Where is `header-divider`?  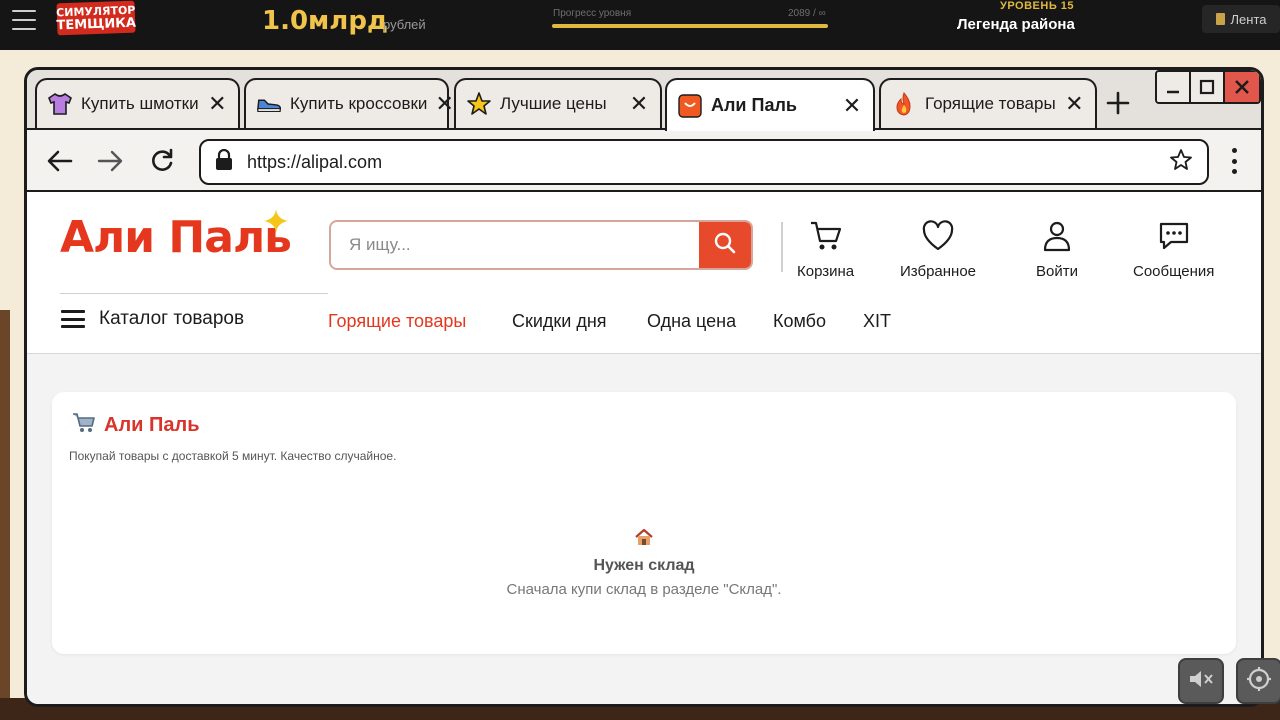
header-divider is located at coordinates (782, 247).